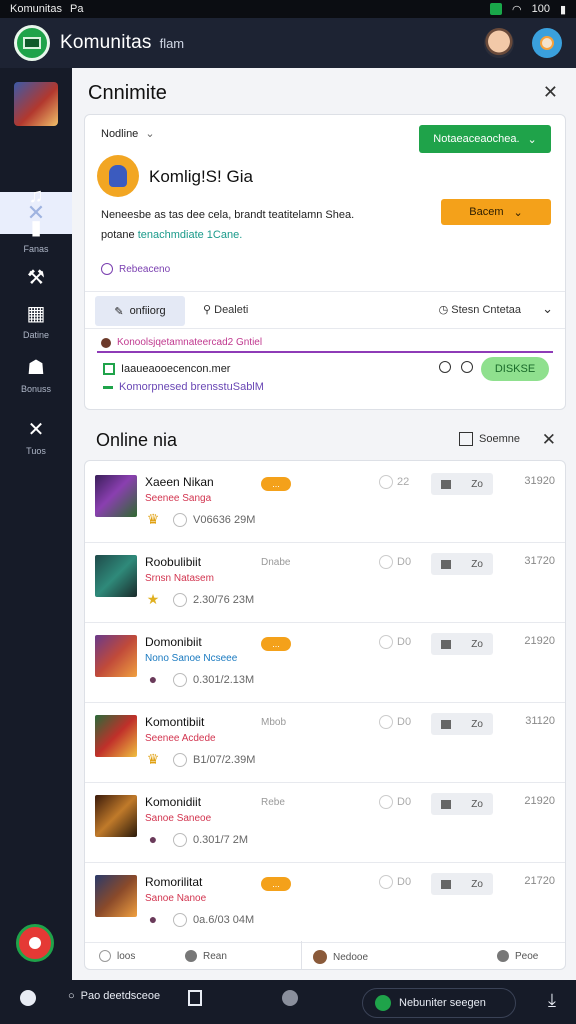 The height and width of the screenshot is (1024, 576). I want to click on footer-item-3: Nedooe, so click(340, 957).